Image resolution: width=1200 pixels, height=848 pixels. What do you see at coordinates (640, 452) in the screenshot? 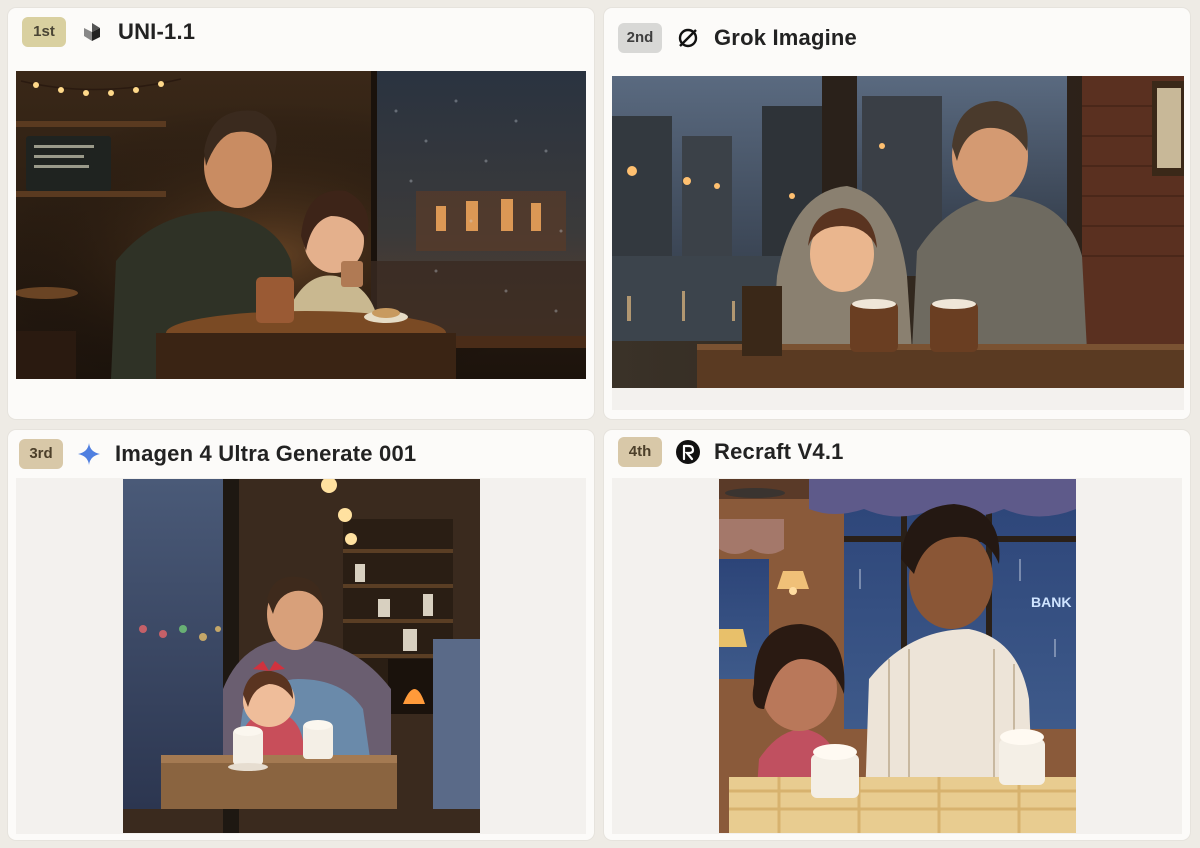
I see `rank-badge: 4th` at bounding box center [640, 452].